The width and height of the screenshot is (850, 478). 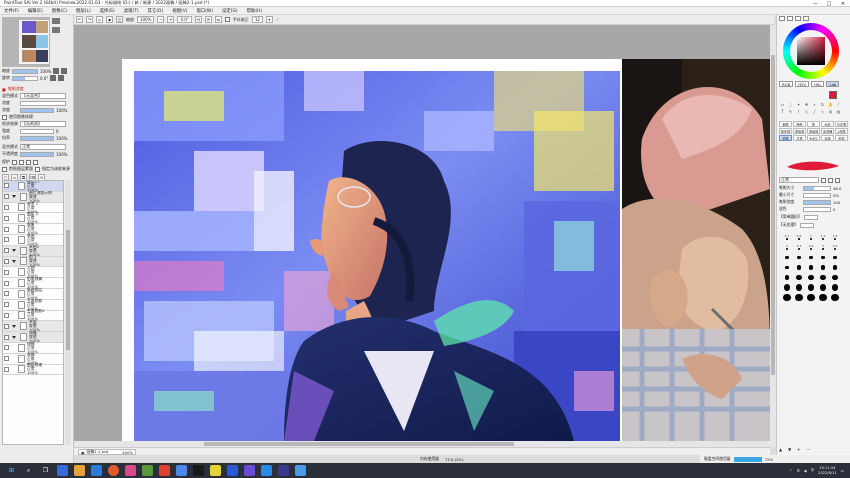 What do you see at coordinates (799, 138) in the screenshot?
I see `brush-tool-button: 平笔` at bounding box center [799, 138].